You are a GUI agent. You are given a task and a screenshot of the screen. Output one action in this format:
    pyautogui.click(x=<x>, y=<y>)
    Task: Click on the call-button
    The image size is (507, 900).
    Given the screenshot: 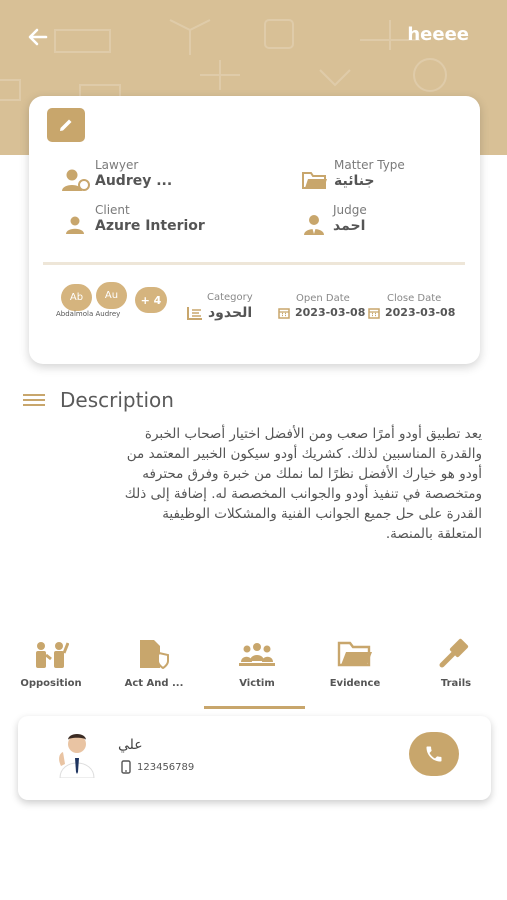 What is the action you would take?
    pyautogui.click(x=434, y=754)
    